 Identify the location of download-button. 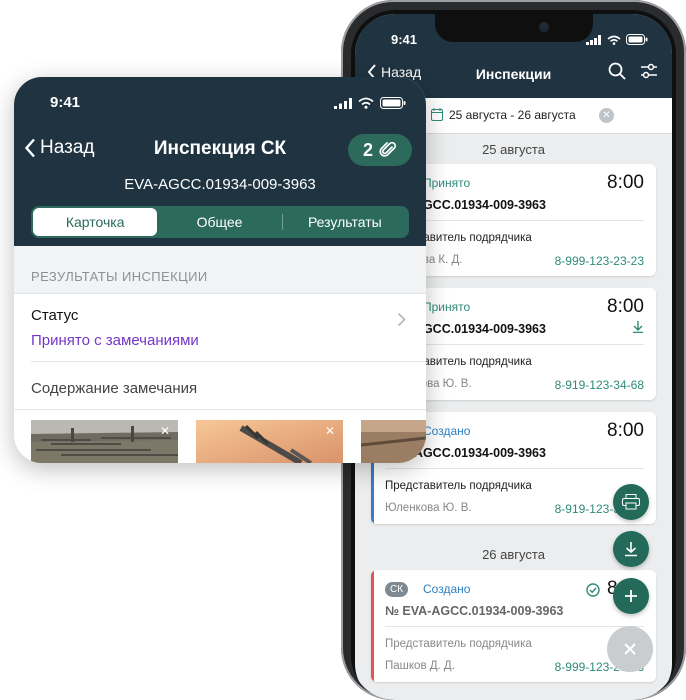
(631, 549).